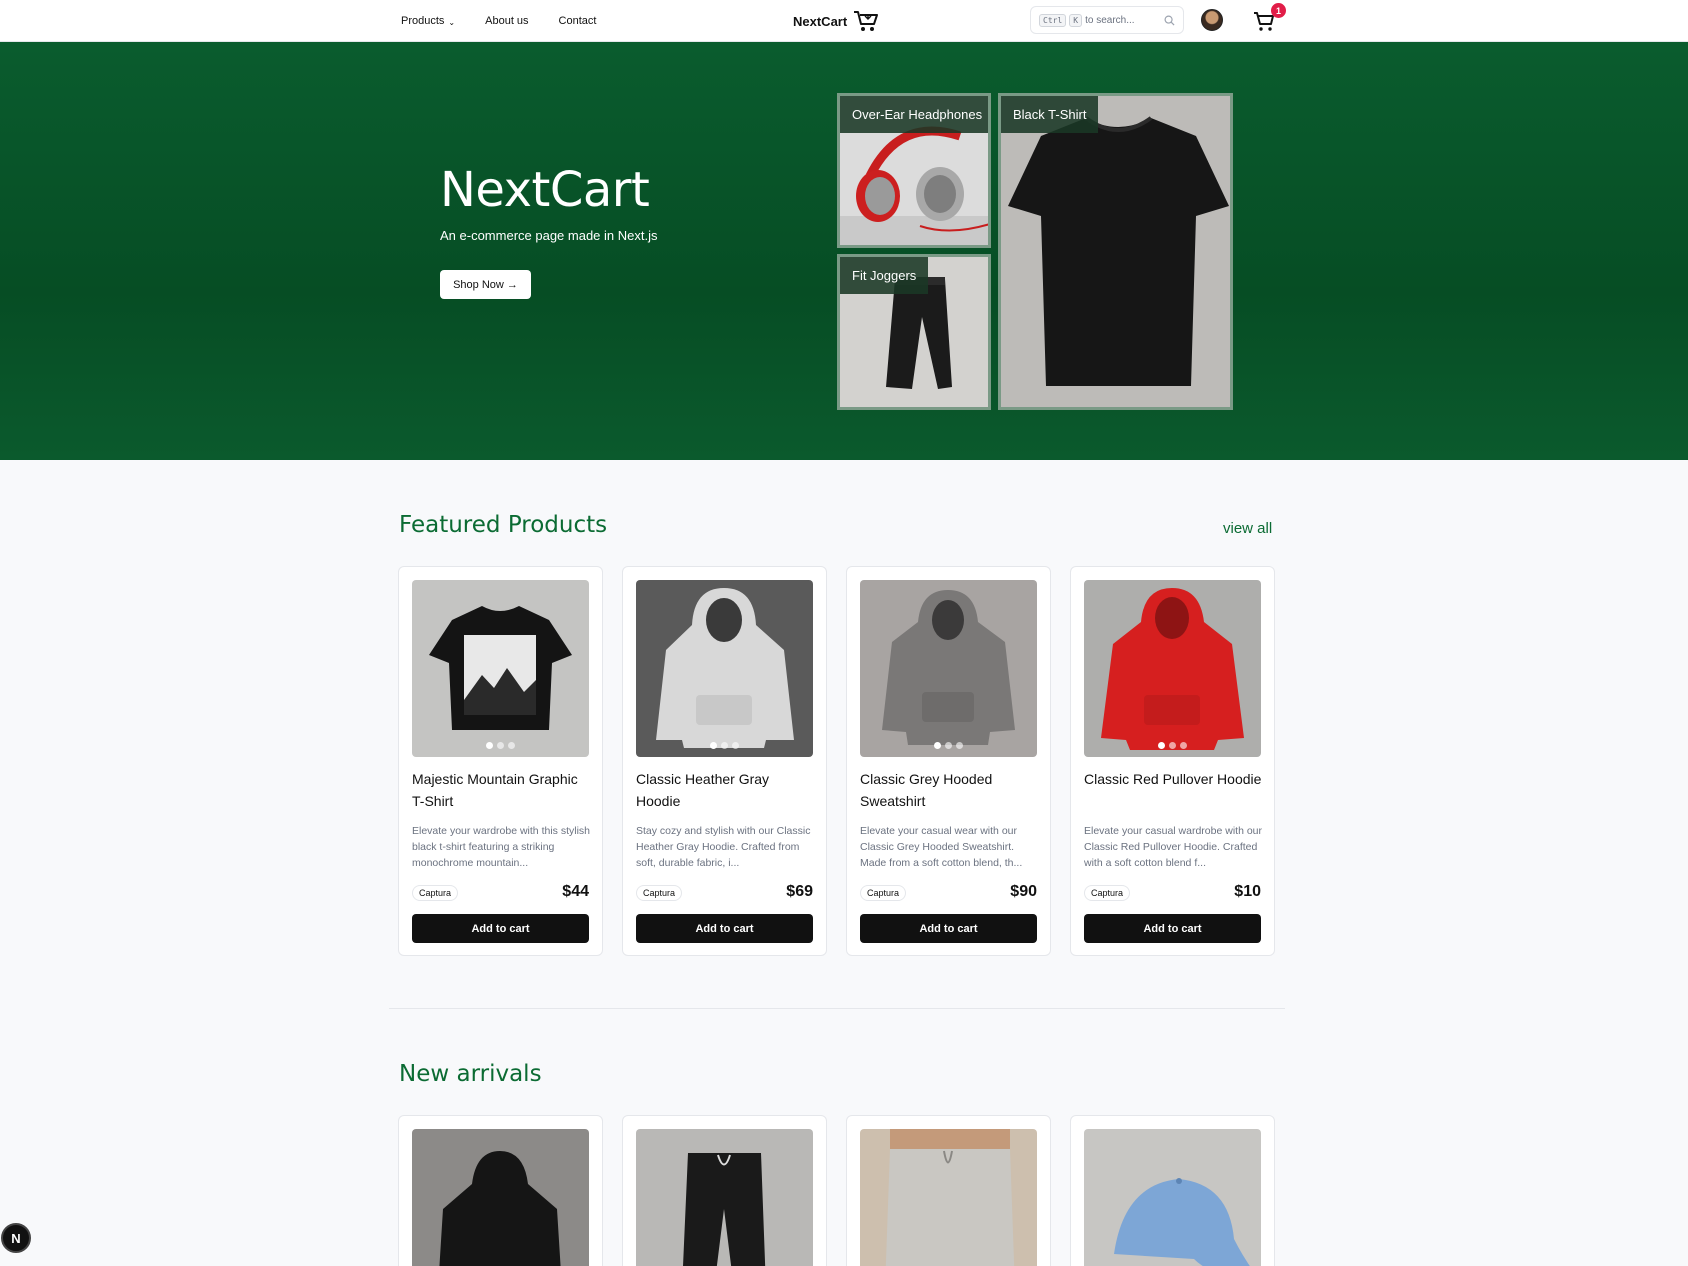 This screenshot has width=1688, height=1266. What do you see at coordinates (575, 891) in the screenshot?
I see `product-price: $44` at bounding box center [575, 891].